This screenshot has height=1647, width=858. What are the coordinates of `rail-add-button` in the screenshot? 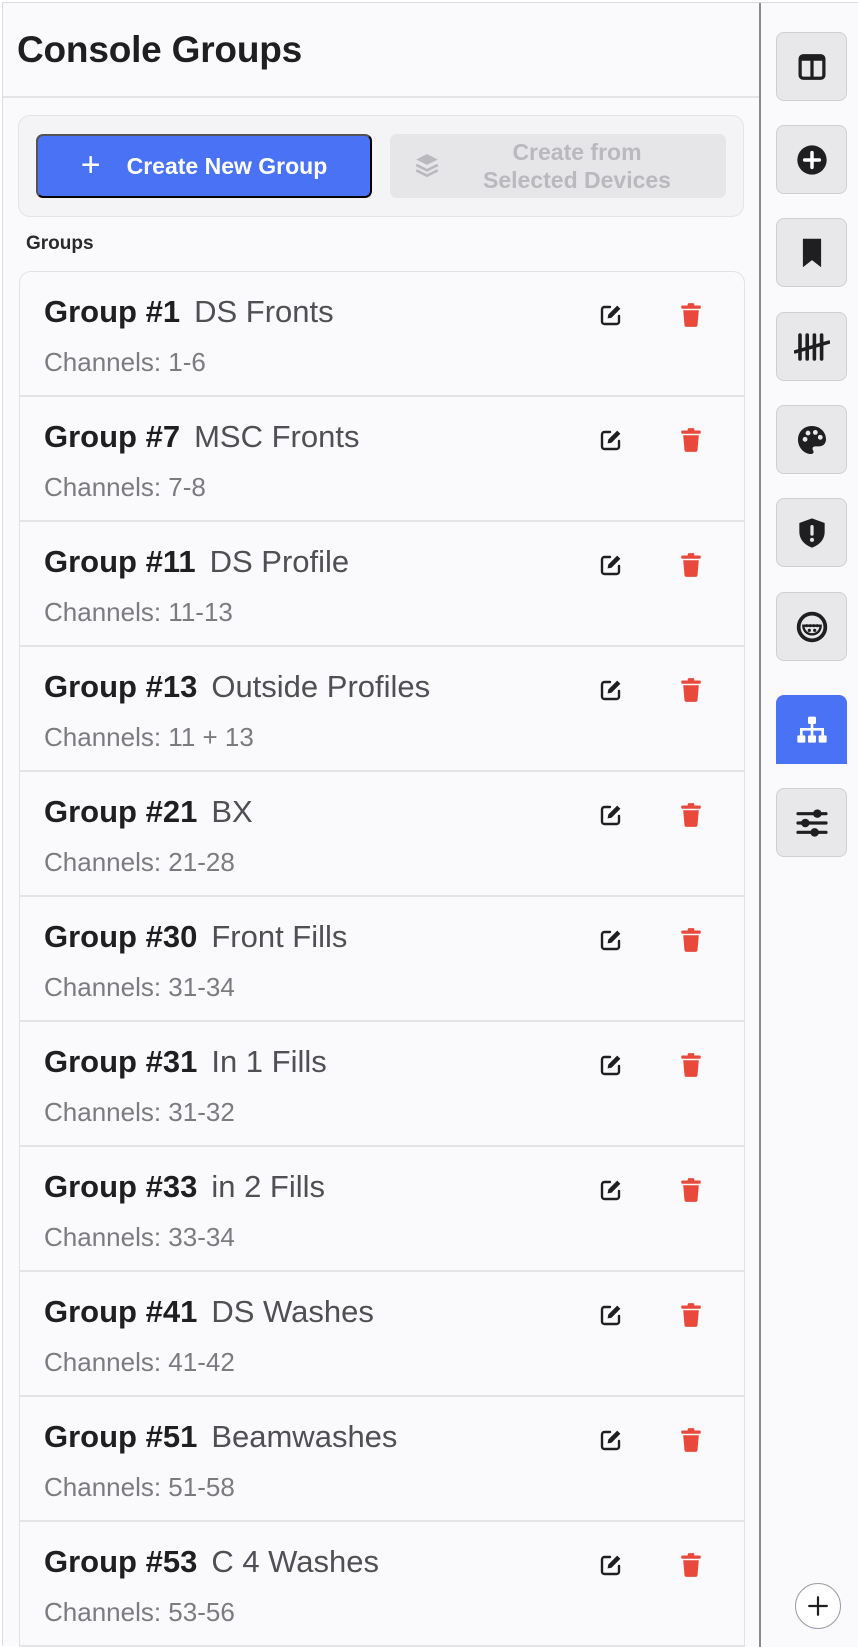 It's located at (818, 1606).